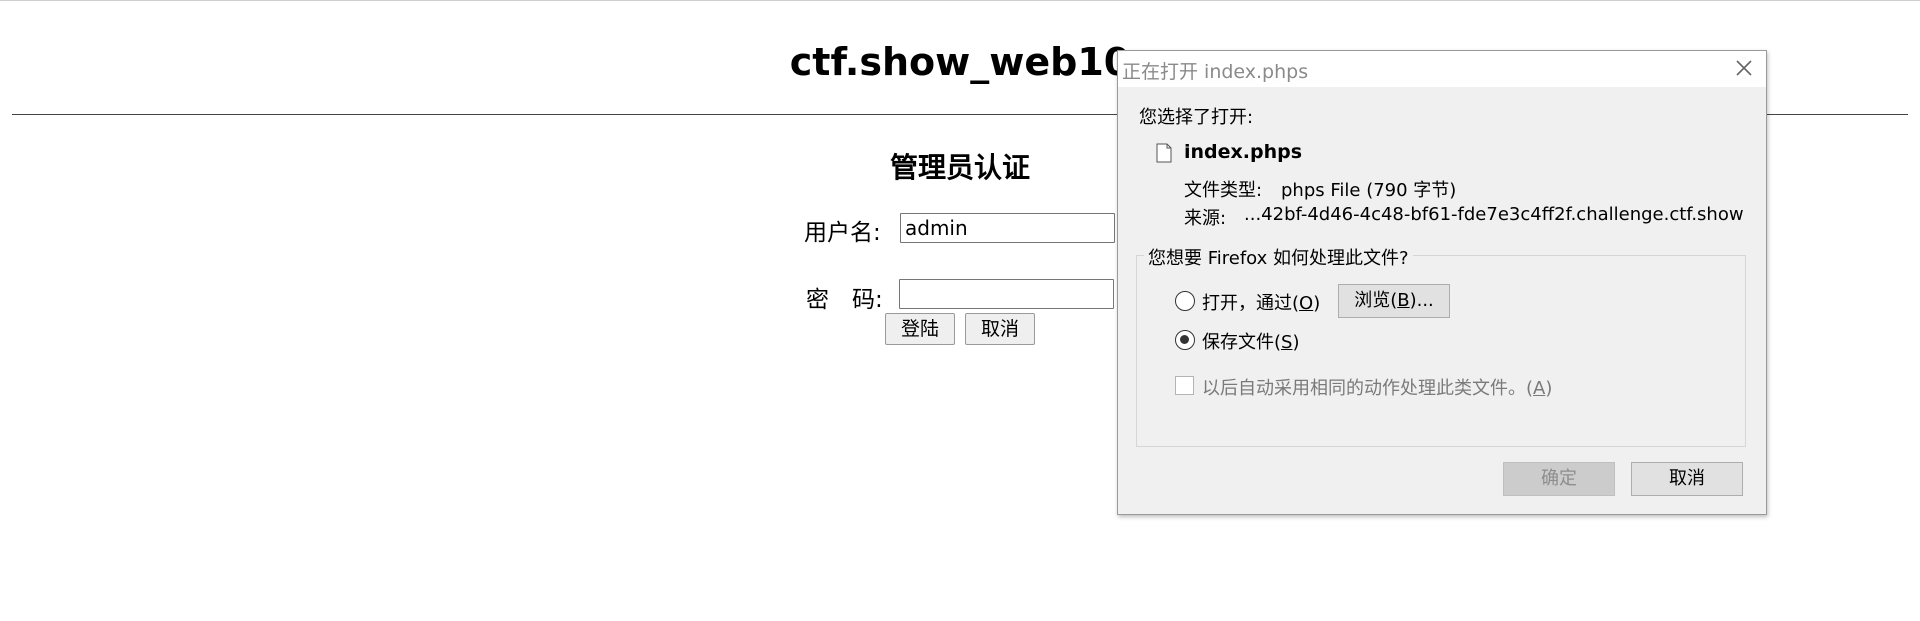 This screenshot has height=621, width=1920. I want to click on file-type-value: phps File (790 字节), so click(1369, 190).